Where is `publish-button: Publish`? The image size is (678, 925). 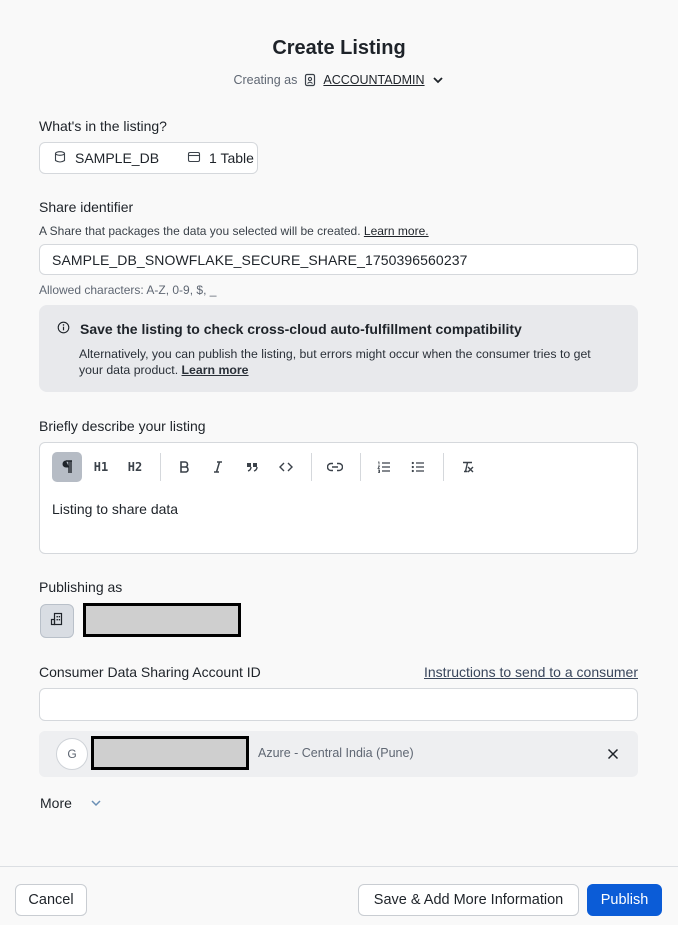 publish-button: Publish is located at coordinates (624, 900).